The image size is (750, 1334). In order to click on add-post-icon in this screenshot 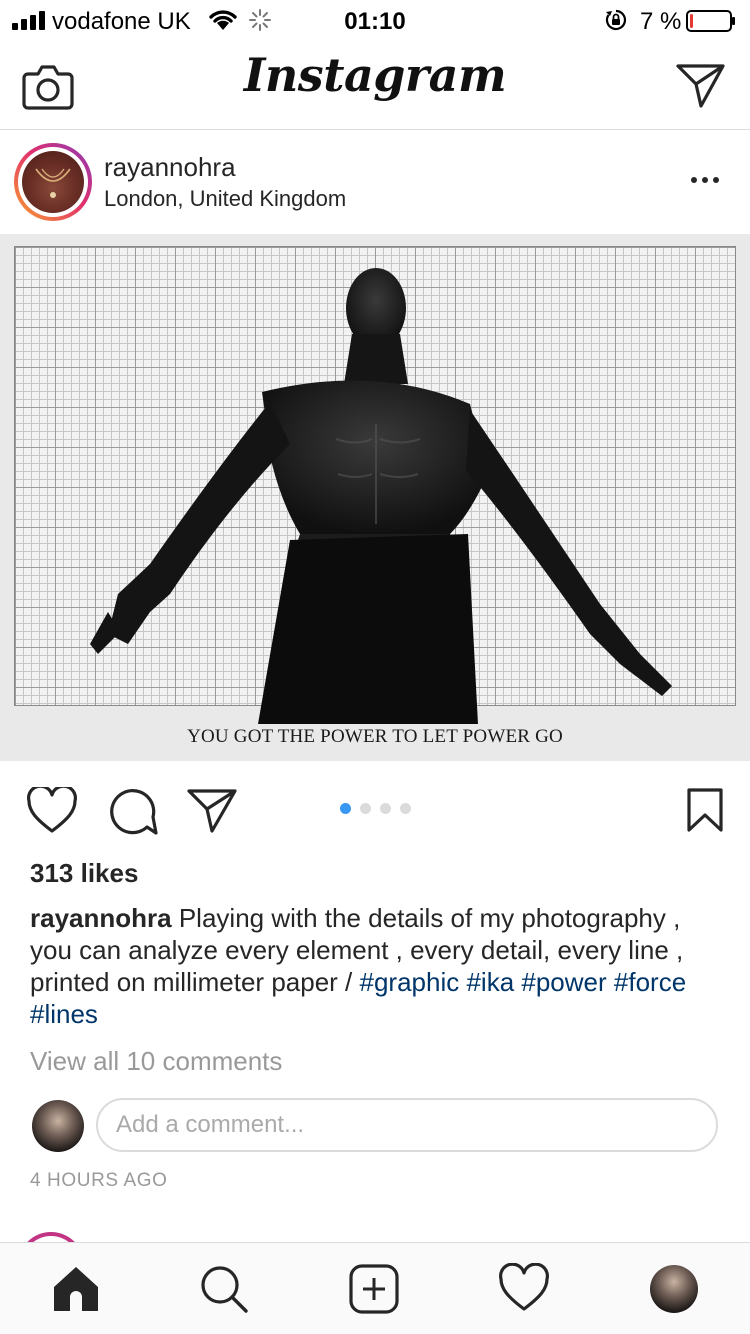, I will do `click(374, 1289)`.